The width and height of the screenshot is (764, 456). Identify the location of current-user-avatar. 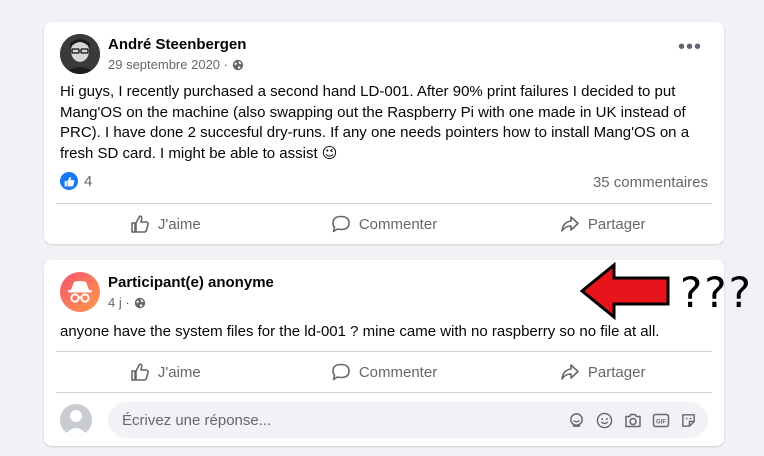
(76, 420).